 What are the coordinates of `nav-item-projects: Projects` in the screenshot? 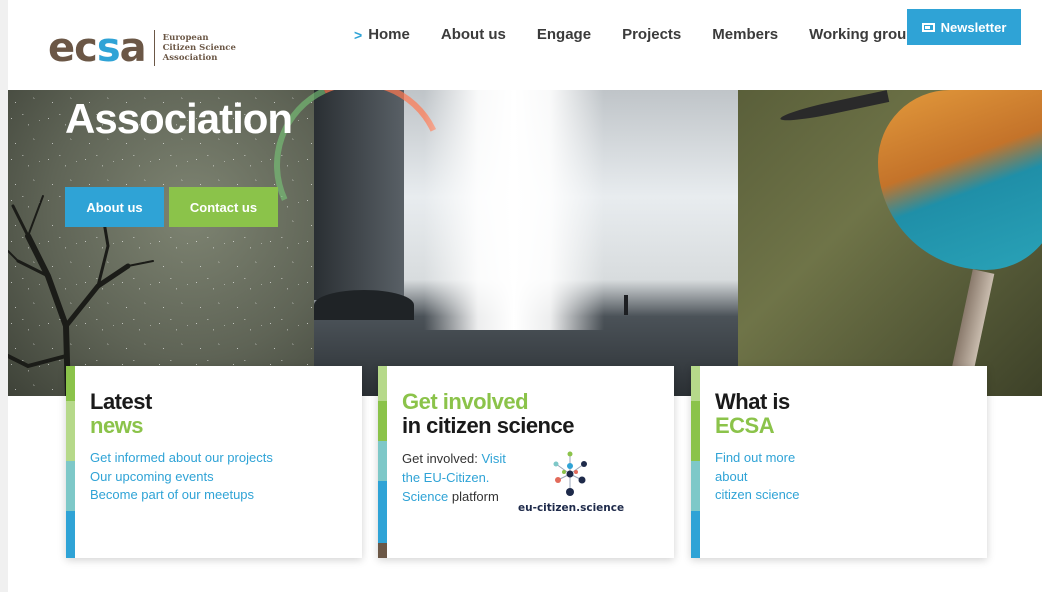 It's located at (651, 34).